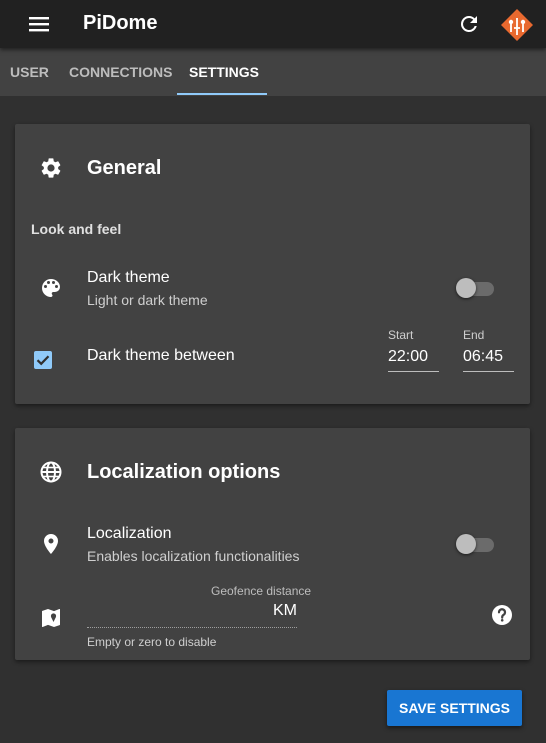 The width and height of the screenshot is (546, 743). What do you see at coordinates (261, 591) in the screenshot?
I see `geofence-distance-label: Geofence distance` at bounding box center [261, 591].